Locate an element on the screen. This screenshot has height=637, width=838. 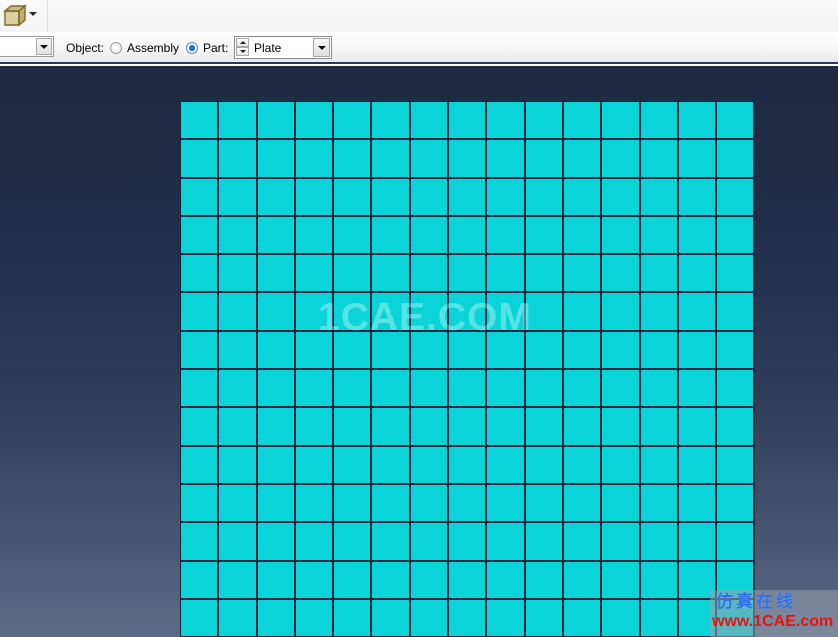
part-spinner is located at coordinates (242, 47).